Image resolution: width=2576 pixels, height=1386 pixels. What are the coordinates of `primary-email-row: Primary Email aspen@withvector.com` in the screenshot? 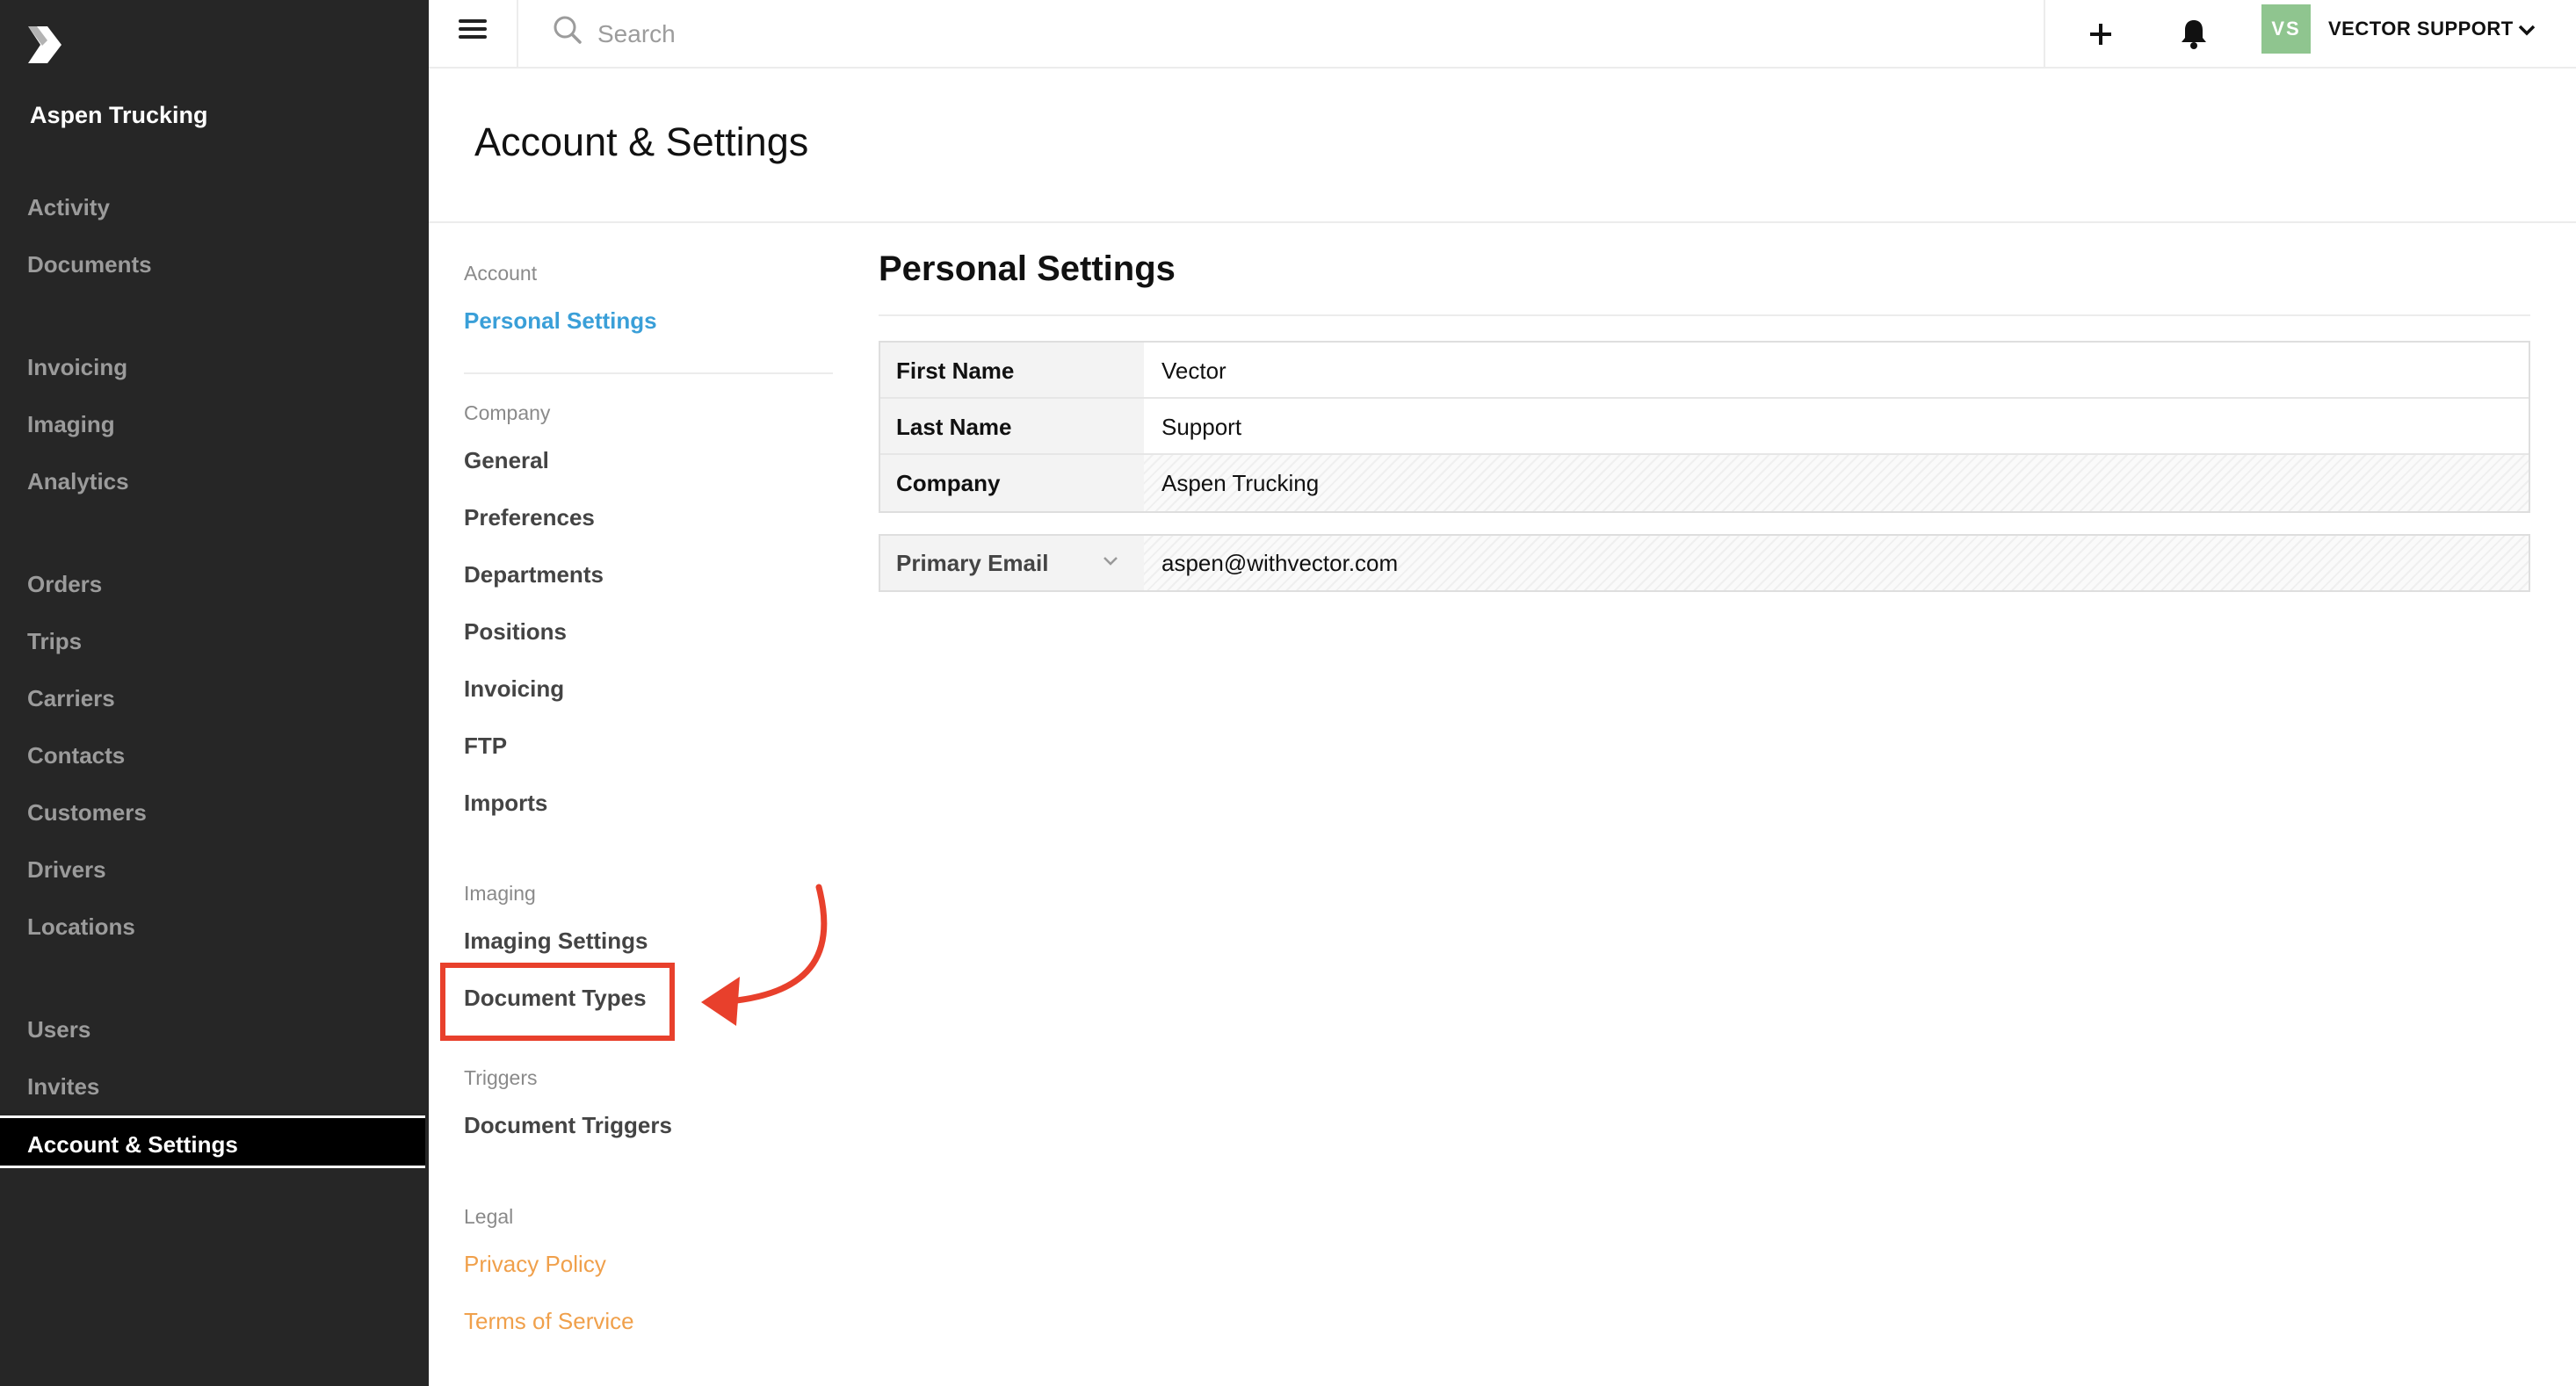 It's located at (1704, 563).